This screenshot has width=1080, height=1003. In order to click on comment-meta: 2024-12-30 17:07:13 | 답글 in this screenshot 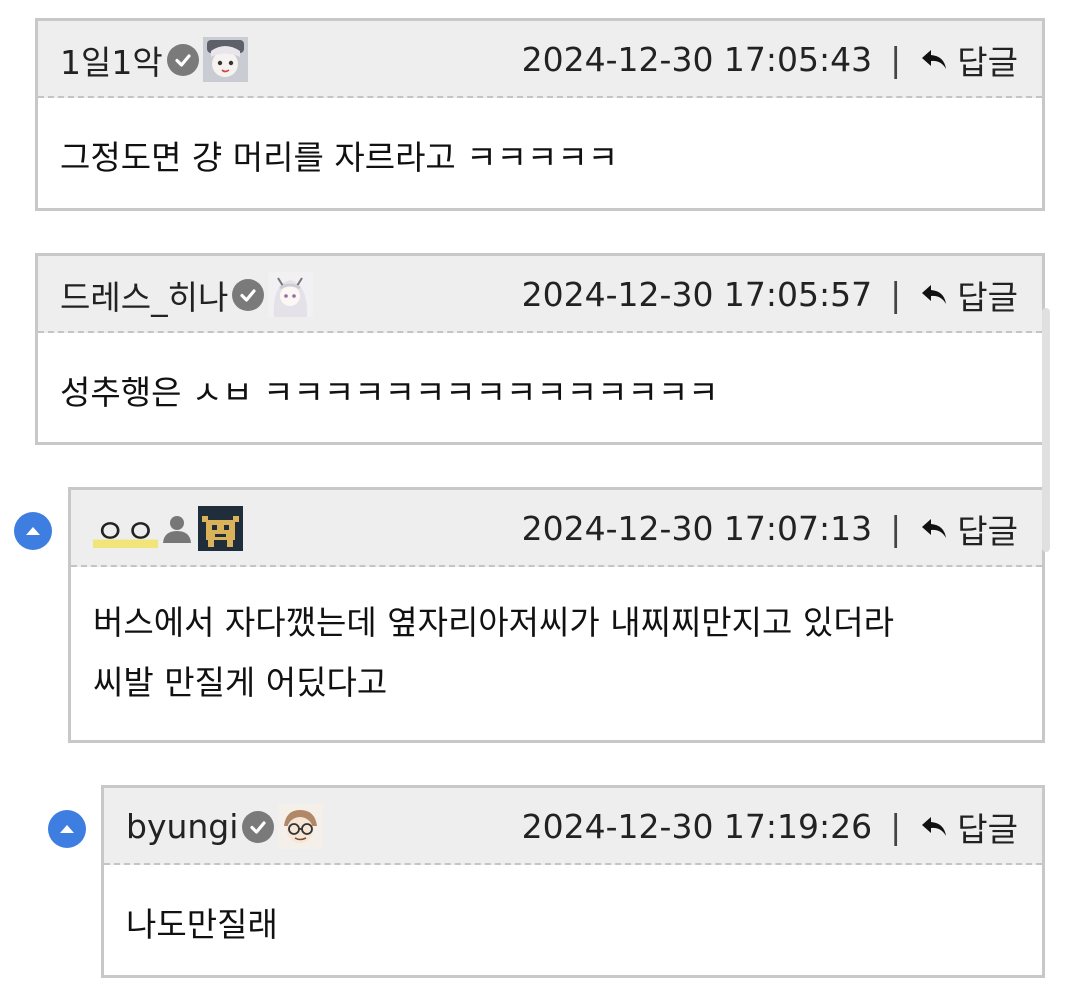, I will do `click(770, 528)`.